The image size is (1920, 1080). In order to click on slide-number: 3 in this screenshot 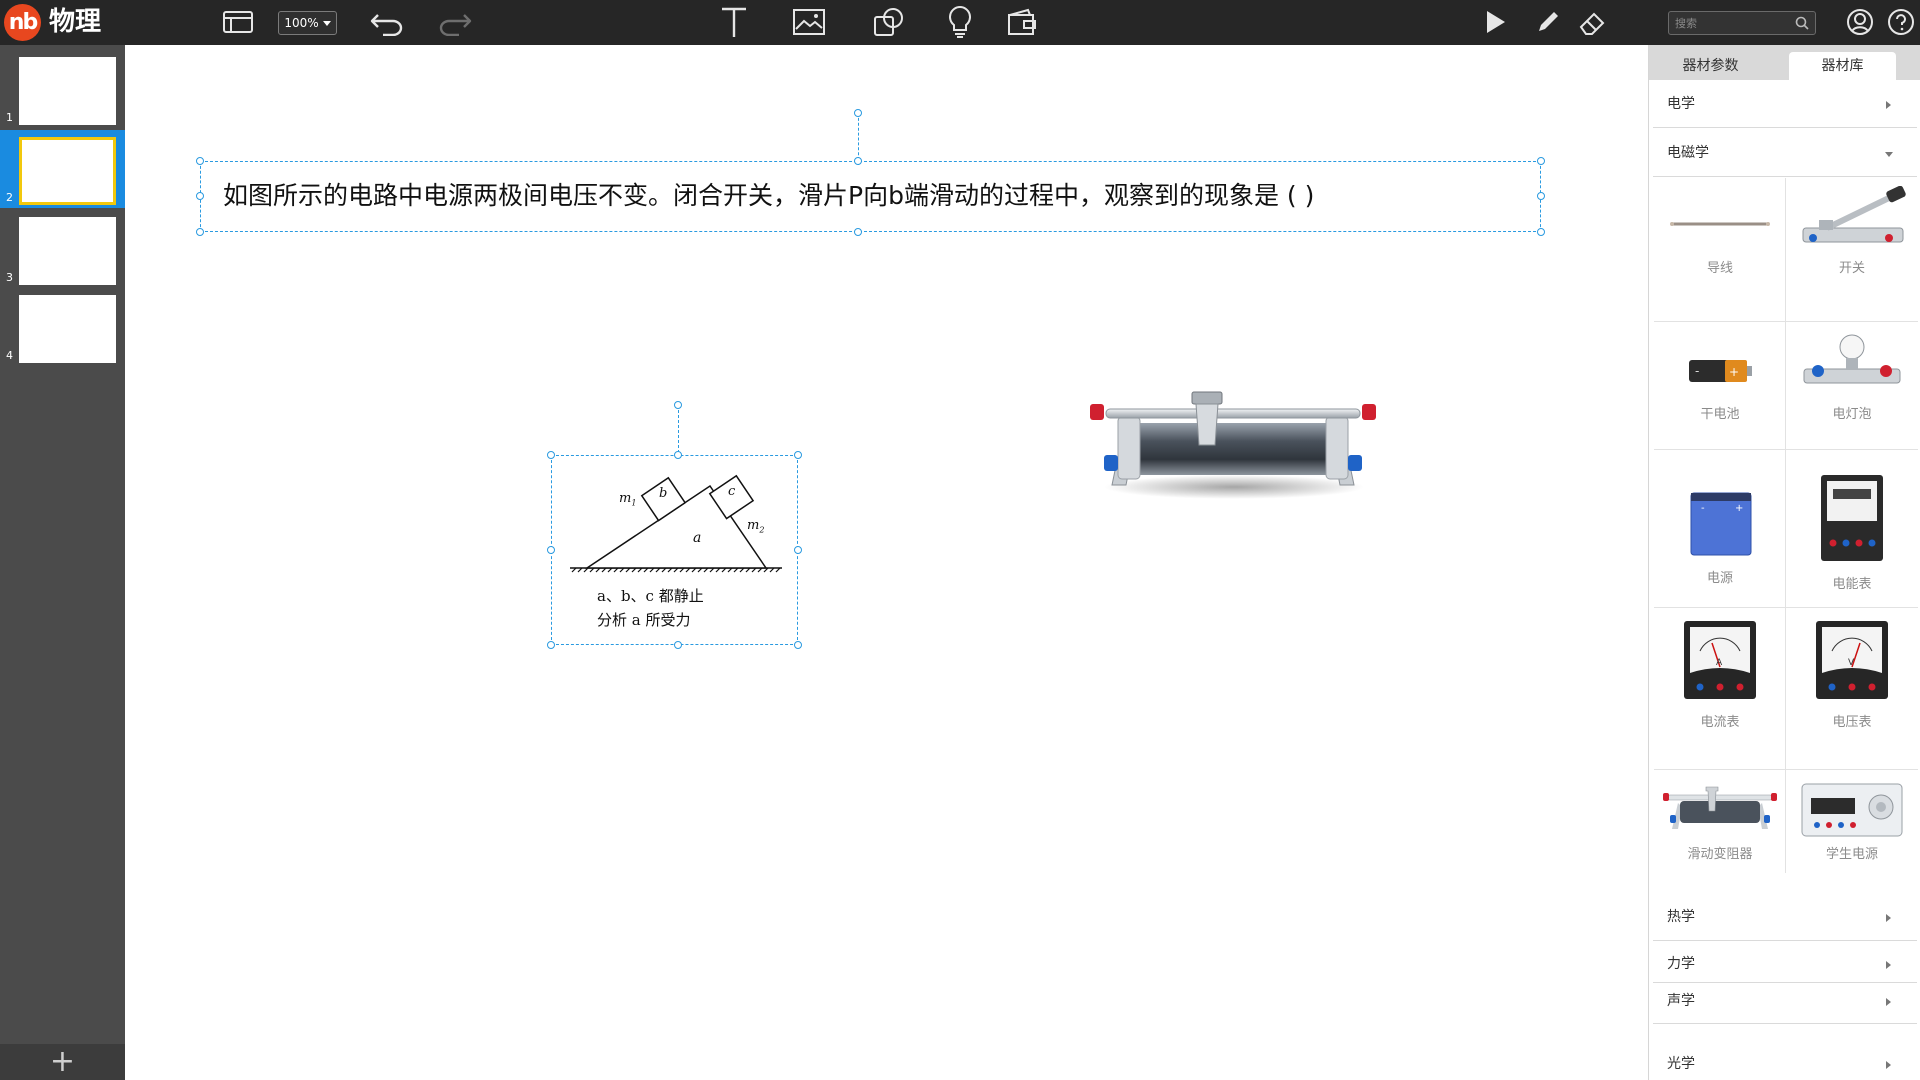, I will do `click(9, 277)`.